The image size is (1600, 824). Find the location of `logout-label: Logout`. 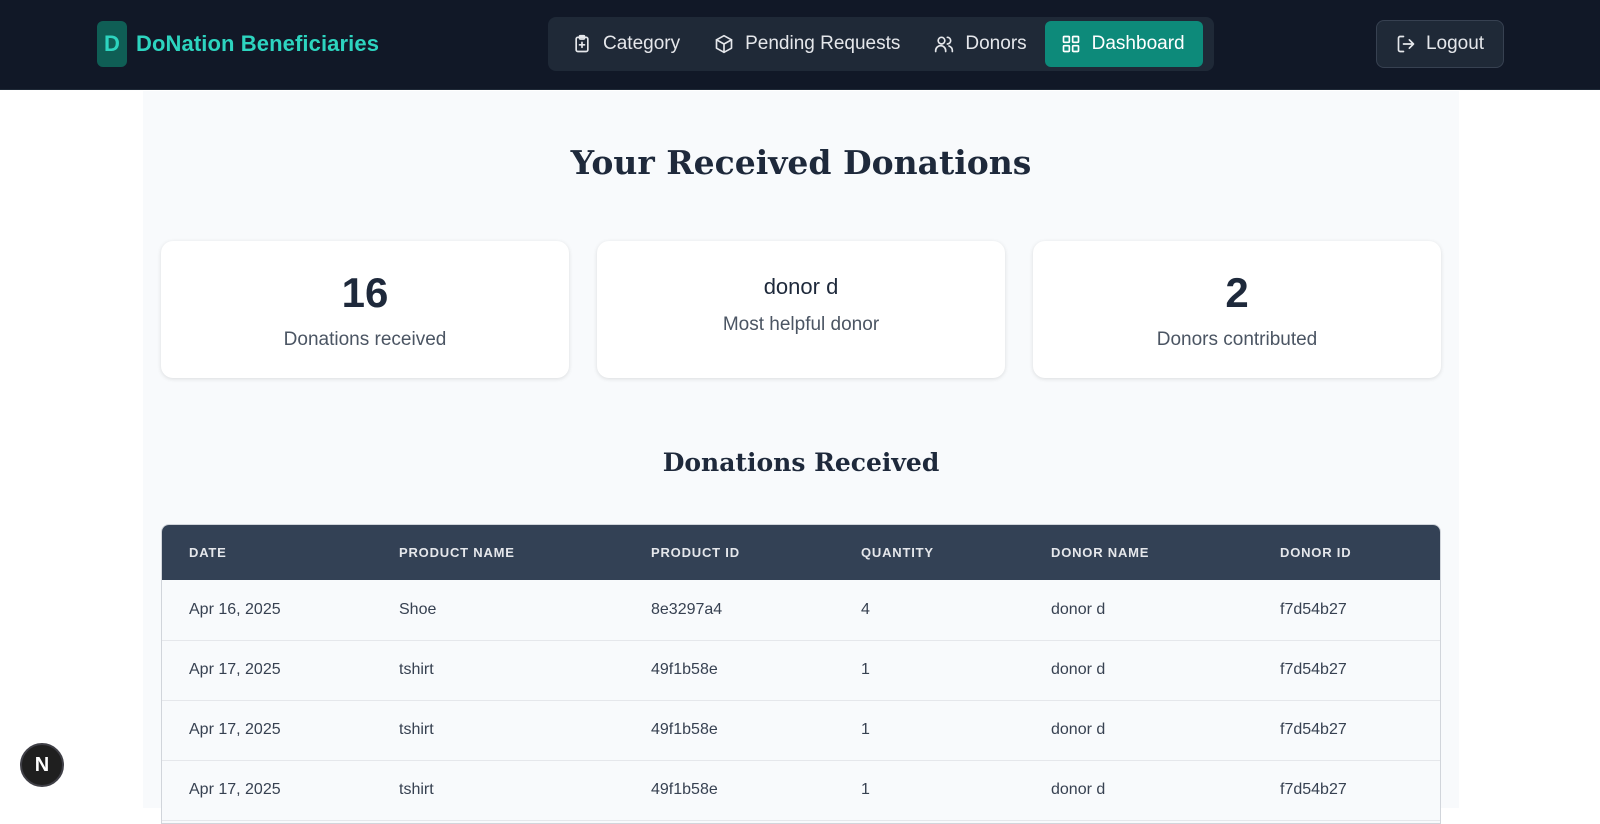

logout-label: Logout is located at coordinates (1455, 43).